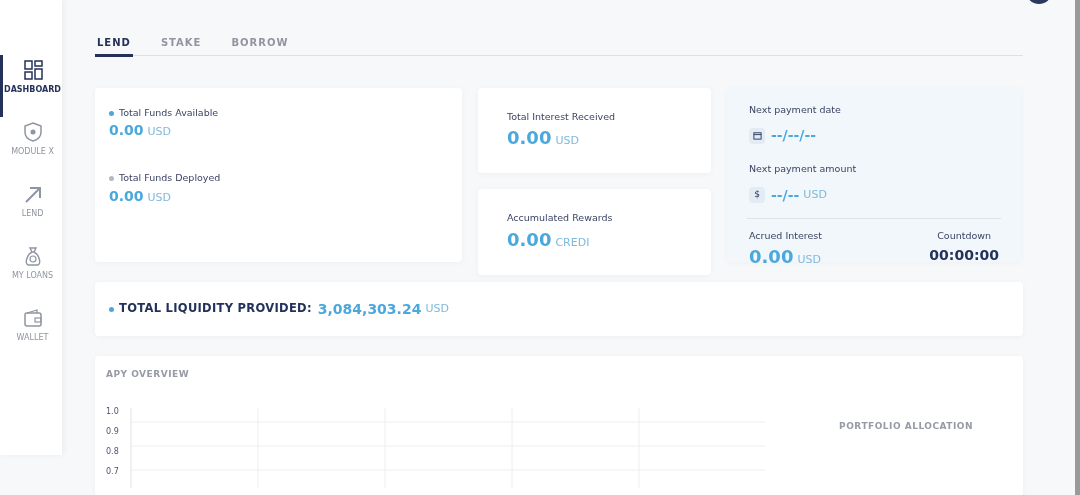 This screenshot has width=1080, height=495. What do you see at coordinates (113, 451) in the screenshot?
I see `axis-tick: 0.8` at bounding box center [113, 451].